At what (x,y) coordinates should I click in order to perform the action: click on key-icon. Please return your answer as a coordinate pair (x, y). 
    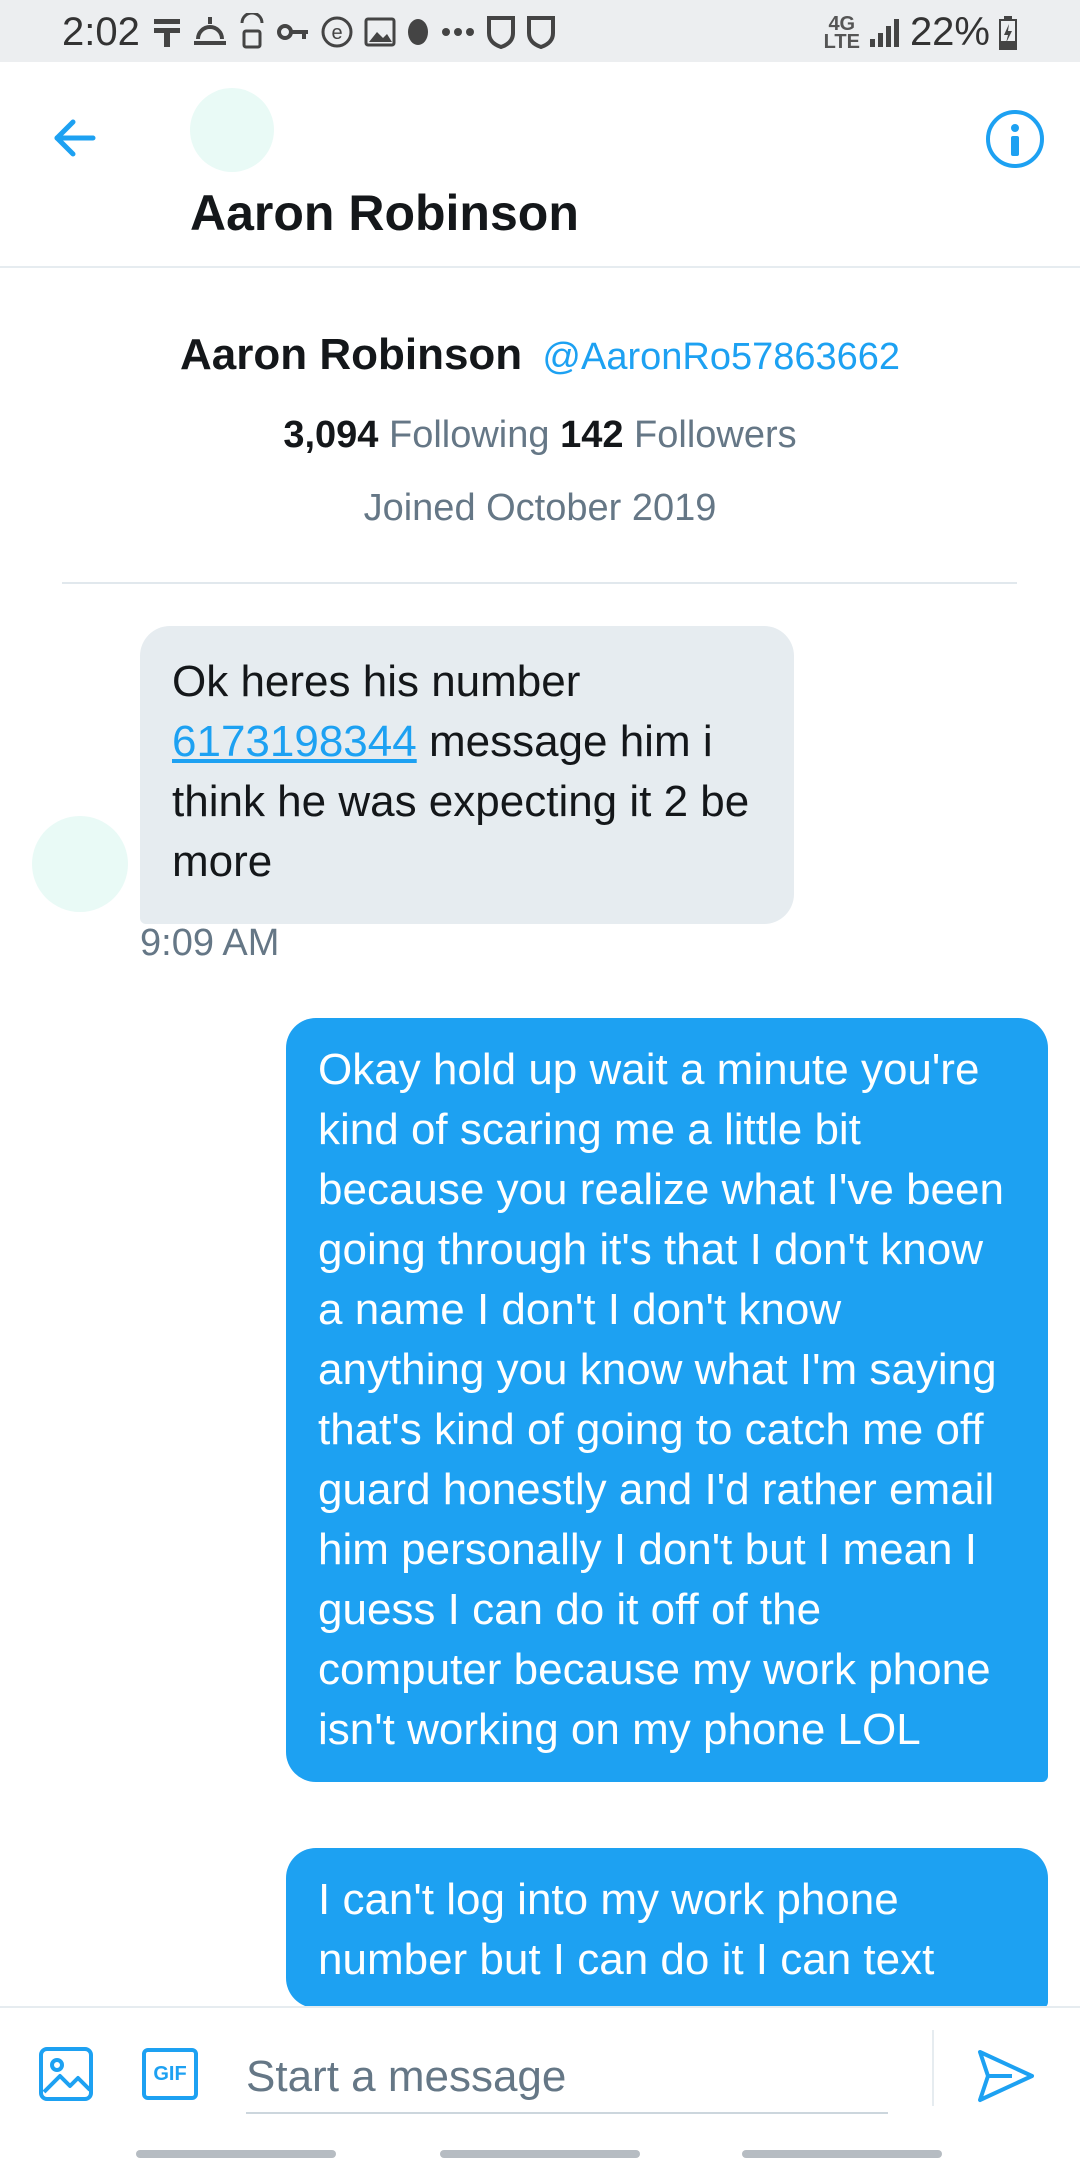
    Looking at the image, I should click on (292, 32).